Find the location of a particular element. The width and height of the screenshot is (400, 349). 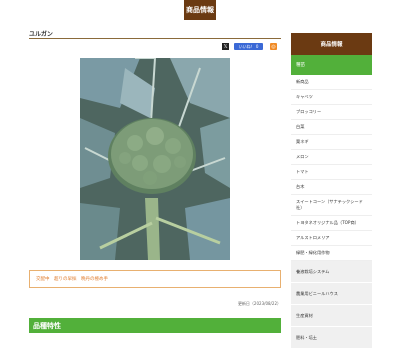

sidebar-subitem: スイートコーン（サナテックシード社） is located at coordinates (331, 205).